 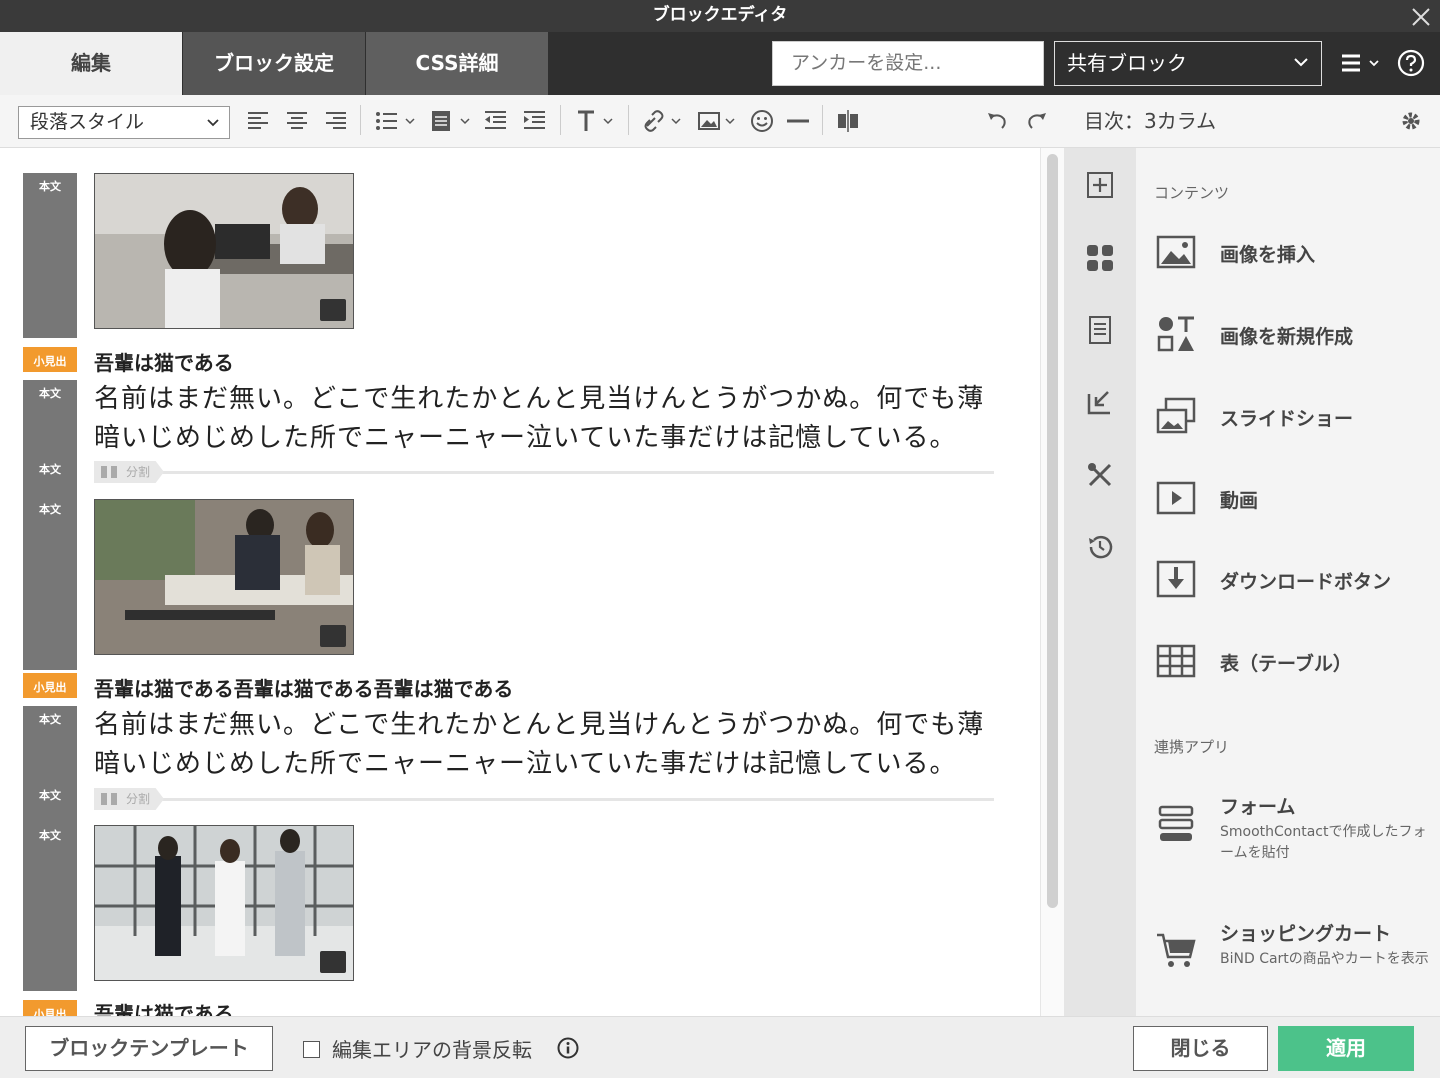 I want to click on image-insert-icon, so click(x=718, y=121).